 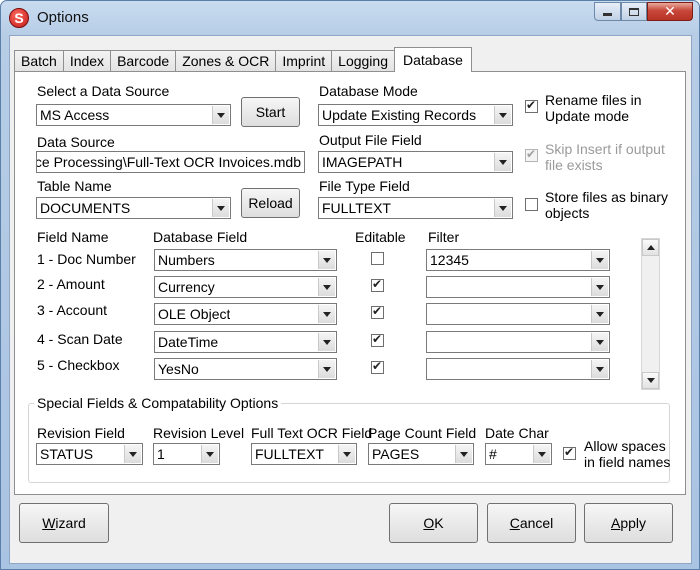 I want to click on output-file-field-label: Output File Field, so click(x=370, y=140).